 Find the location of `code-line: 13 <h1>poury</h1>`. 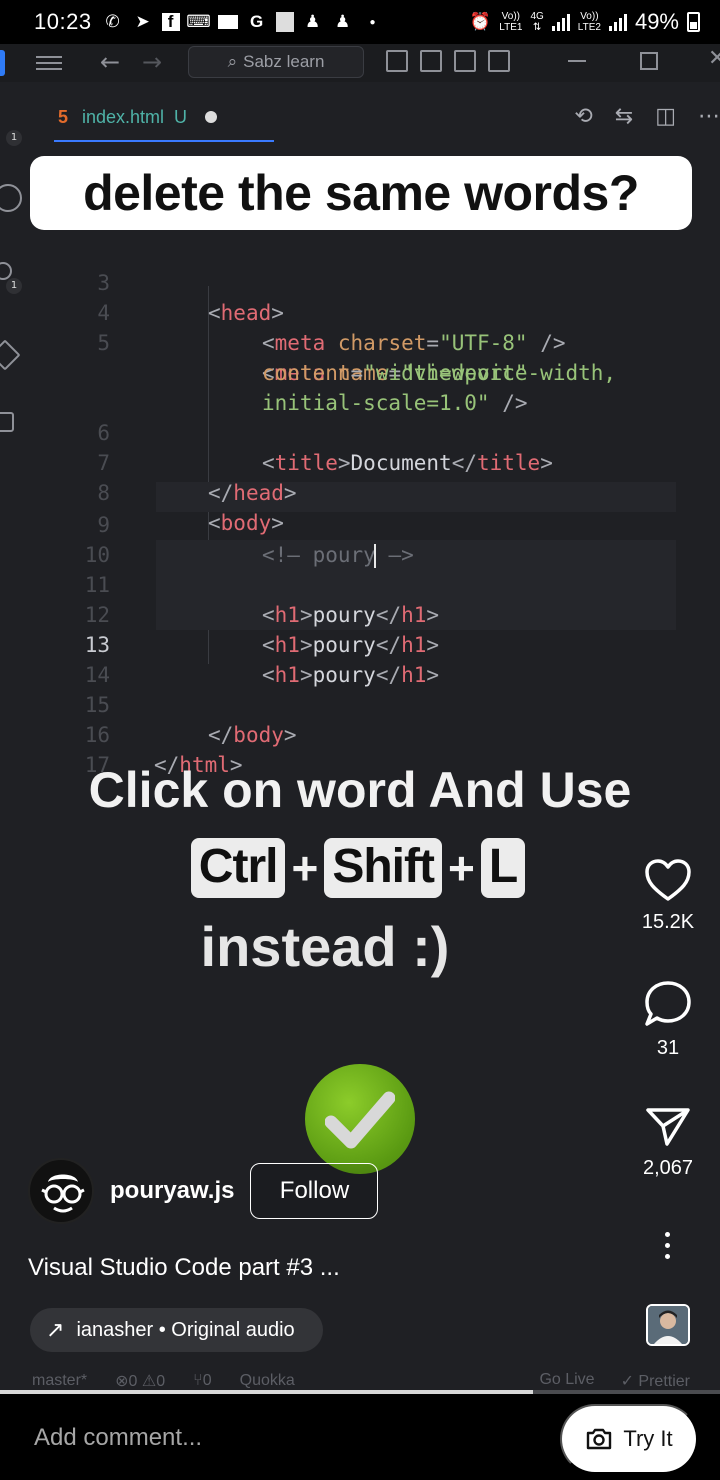

code-line: 13 <h1>poury</h1> is located at coordinates (360, 643).